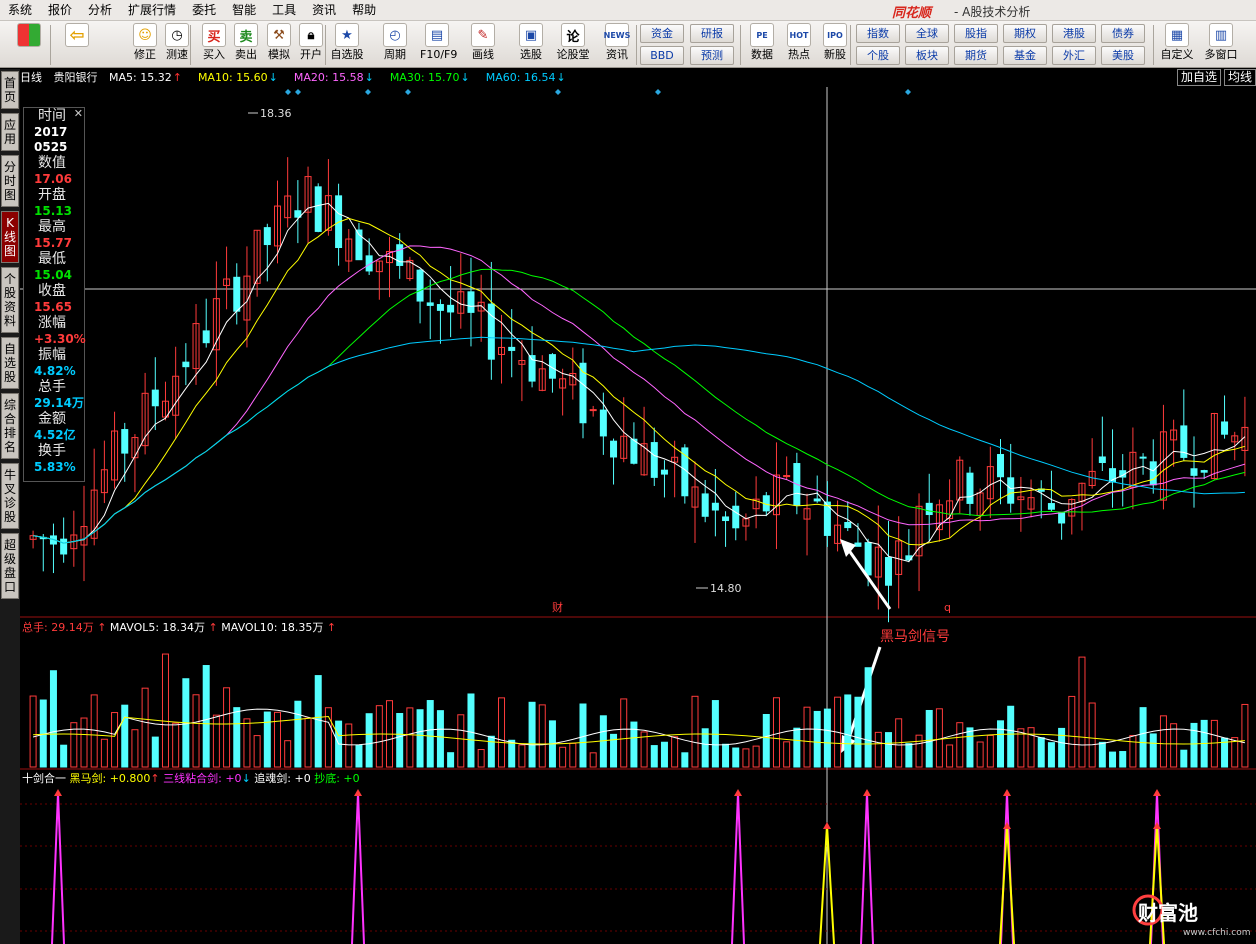  I want to click on menu-item-7: 资讯, so click(324, 10).